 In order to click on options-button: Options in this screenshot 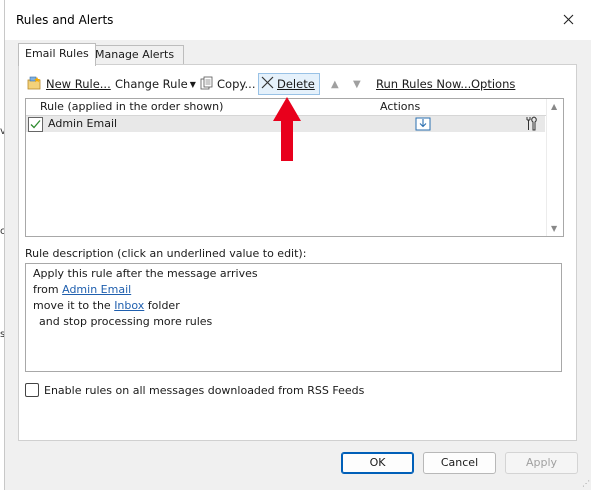, I will do `click(493, 84)`.